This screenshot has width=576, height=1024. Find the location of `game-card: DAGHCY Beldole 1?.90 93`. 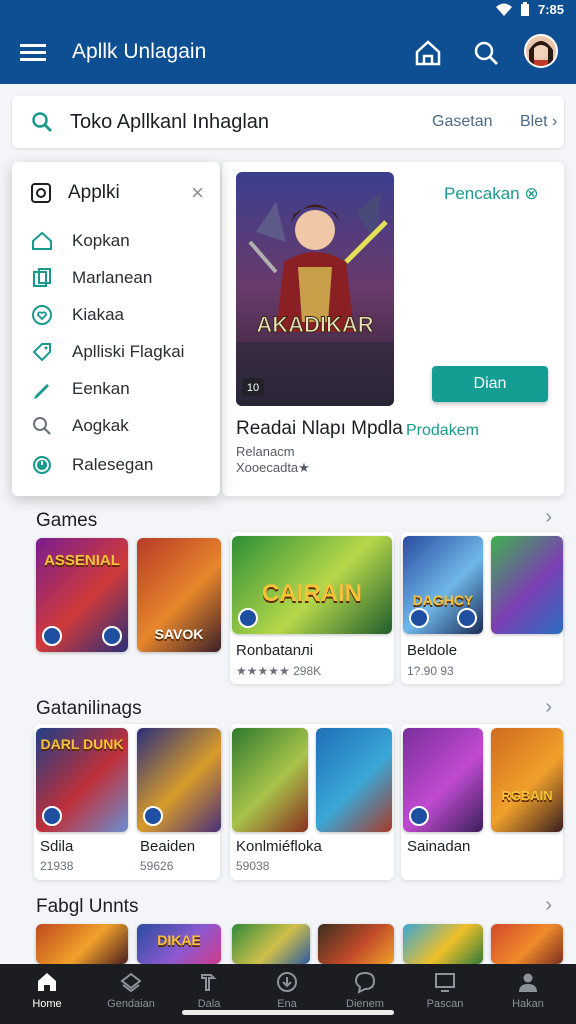

game-card: DAGHCY Beldole 1?.90 93 is located at coordinates (482, 608).